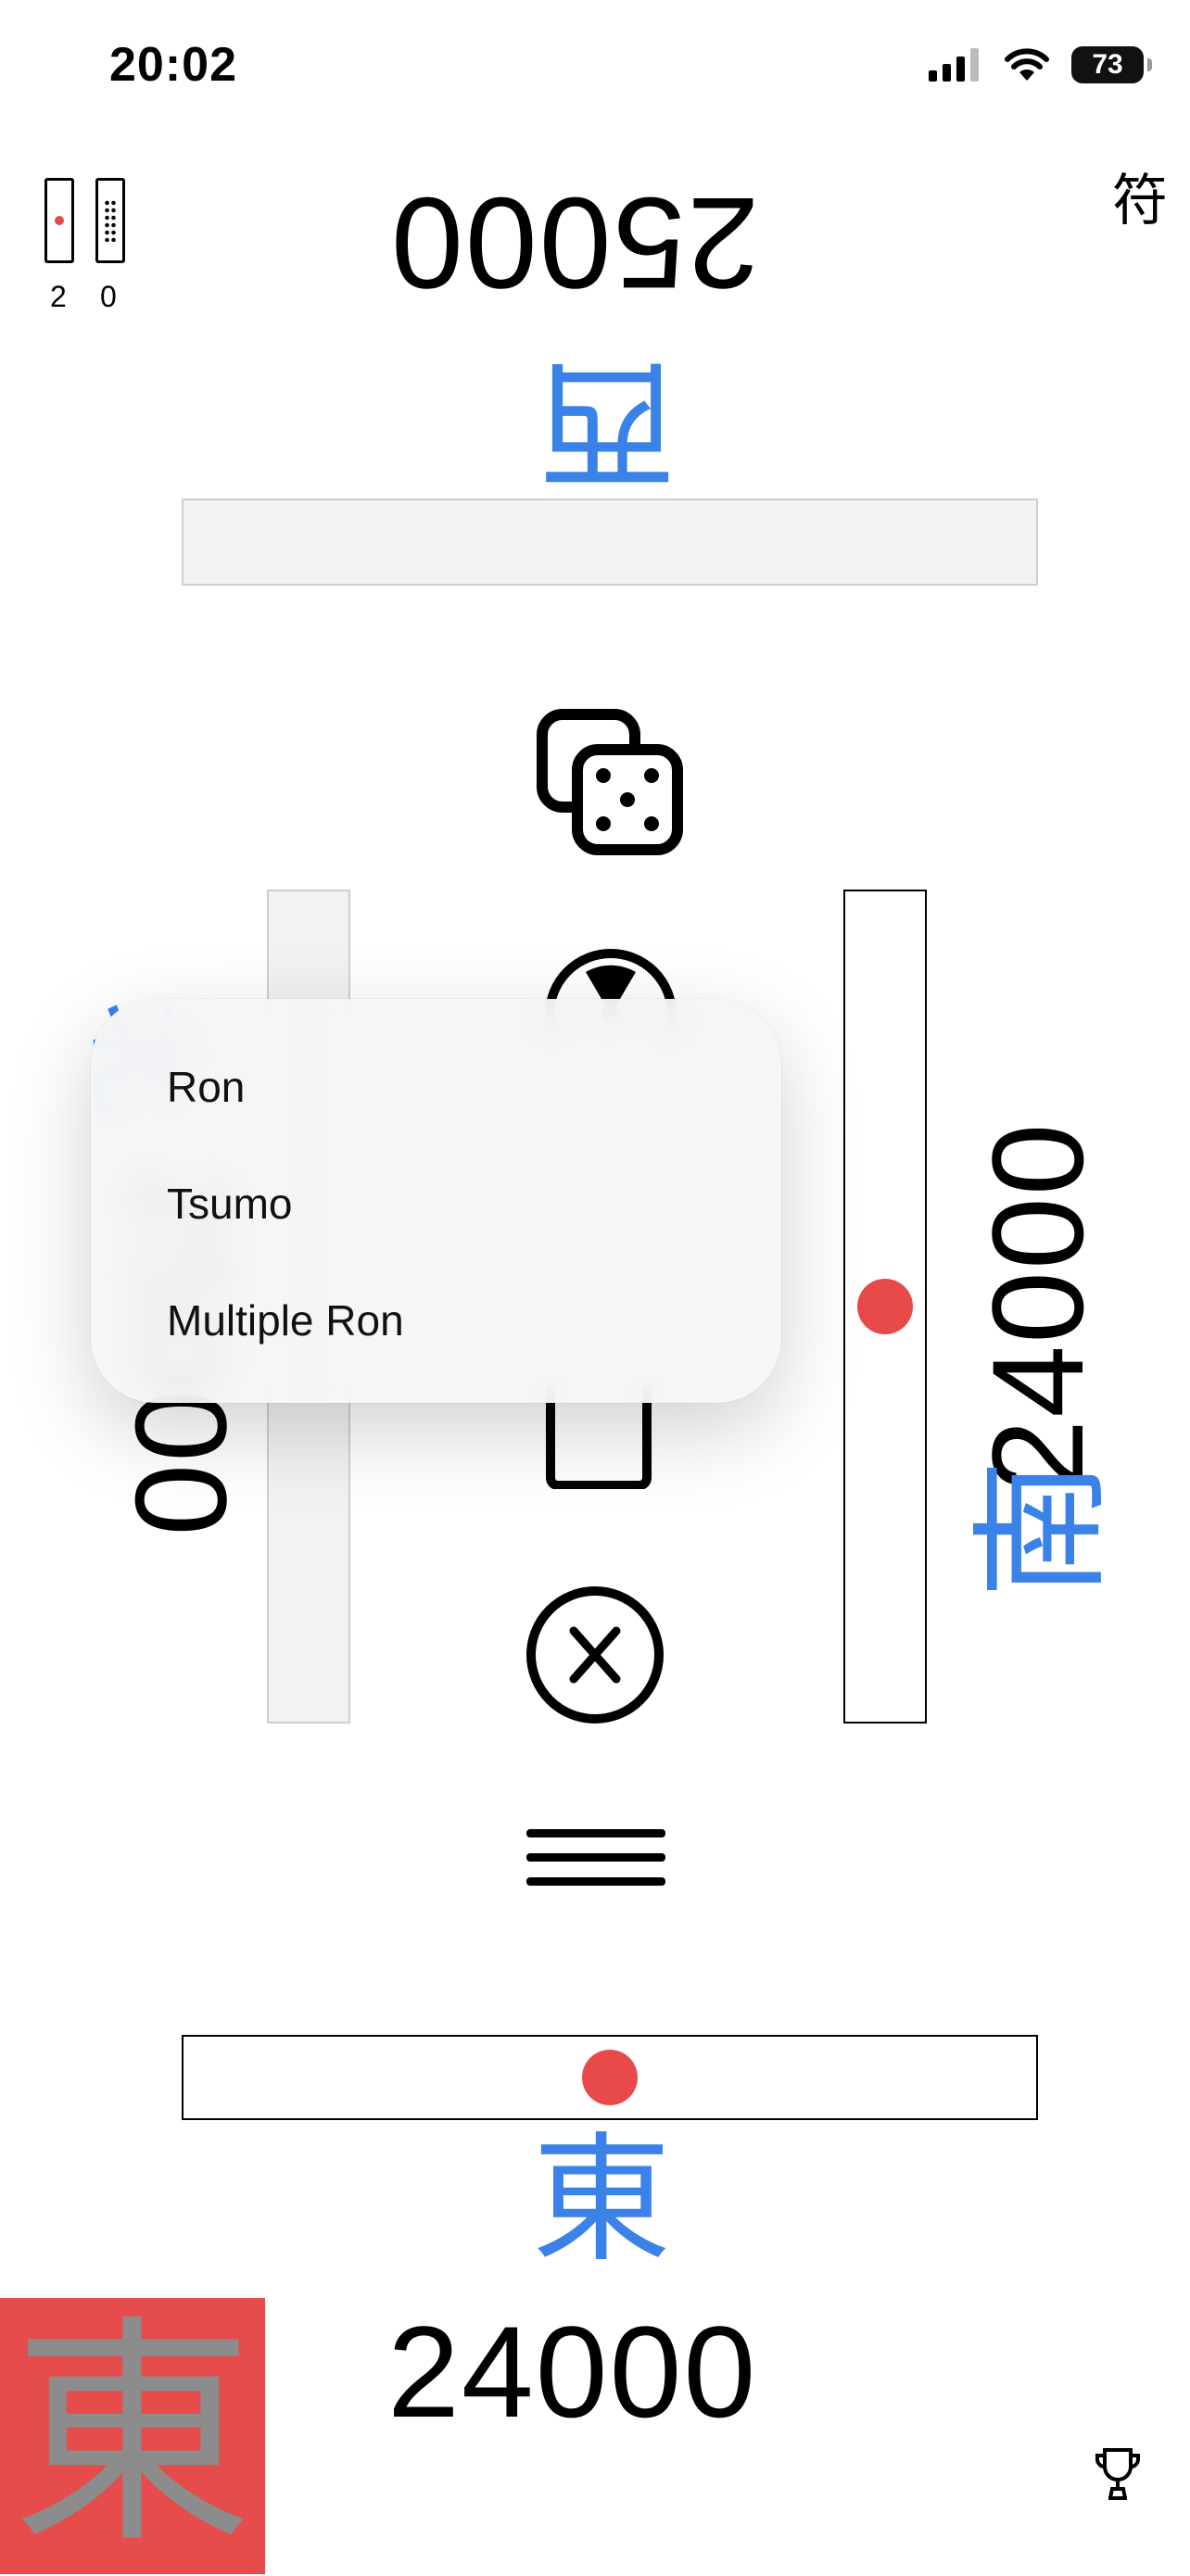 This screenshot has height=2576, width=1190. I want to click on wifi-icon, so click(1027, 64).